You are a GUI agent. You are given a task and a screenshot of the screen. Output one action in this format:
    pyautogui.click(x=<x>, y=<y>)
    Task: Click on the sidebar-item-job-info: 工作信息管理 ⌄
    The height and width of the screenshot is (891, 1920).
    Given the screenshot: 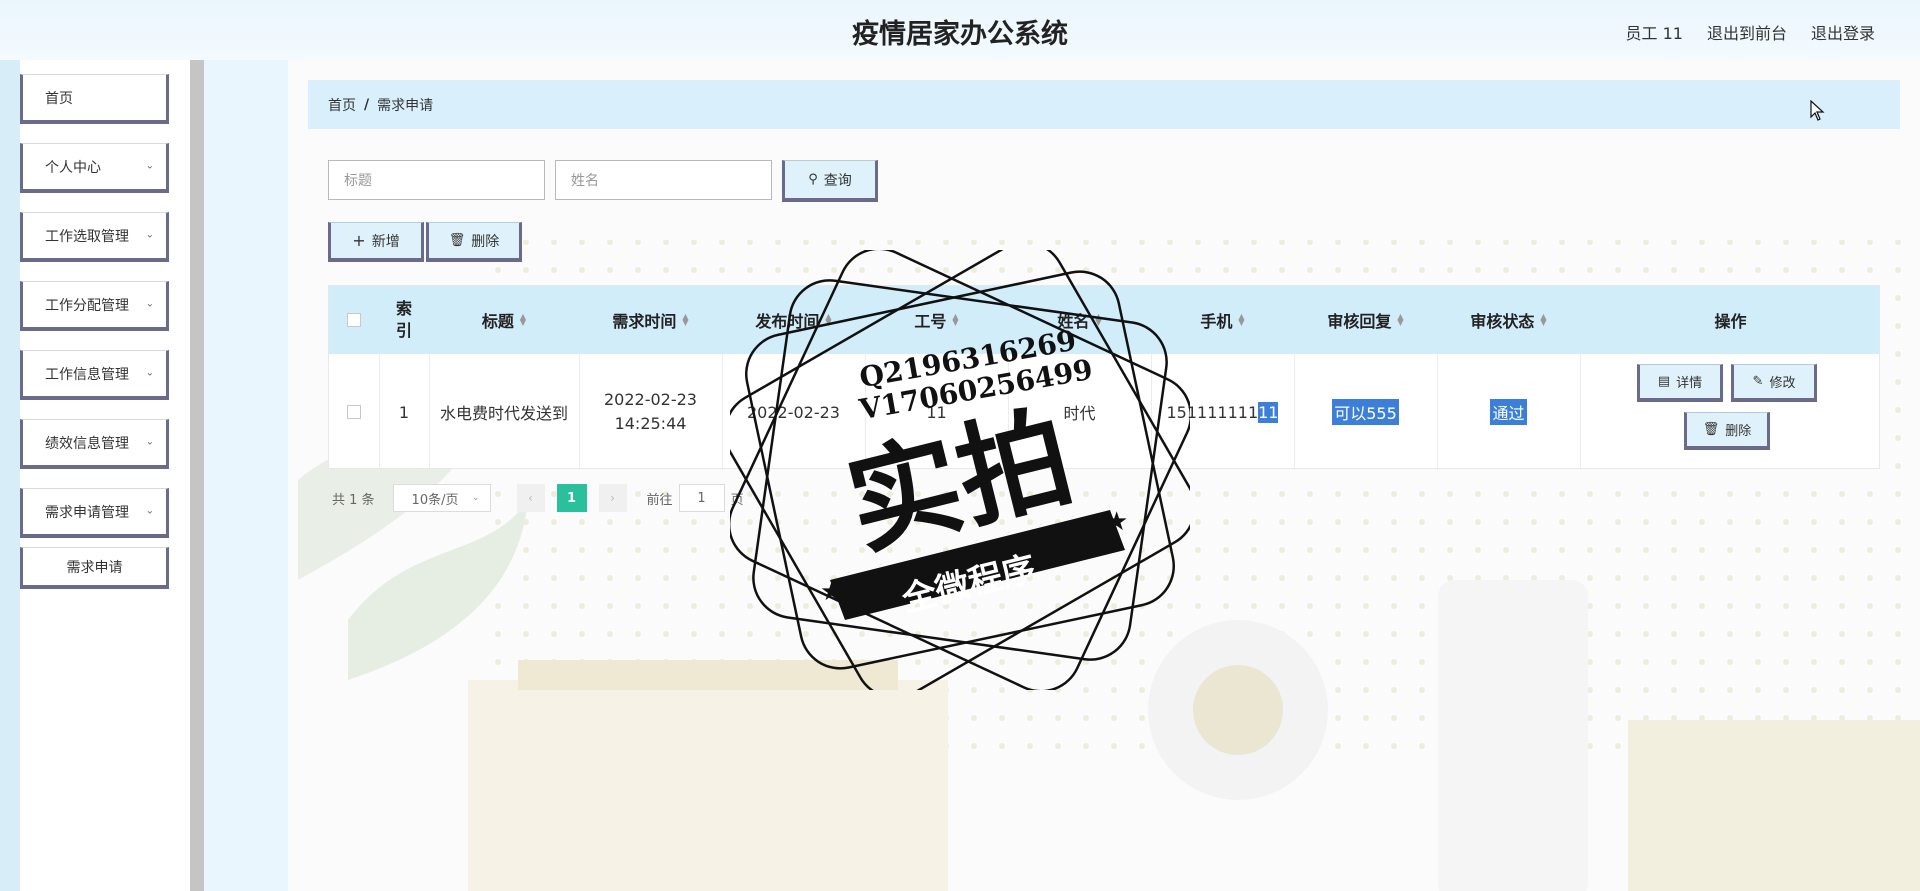 What is the action you would take?
    pyautogui.click(x=94, y=375)
    